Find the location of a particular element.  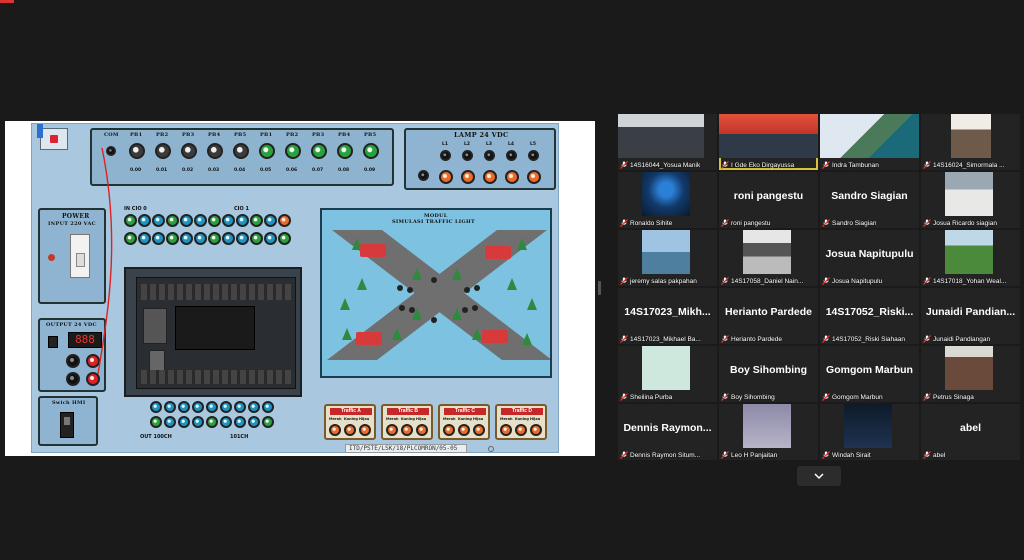

participant-tile: Junaidi Pandian... Junaidi Pandiangan is located at coordinates (970, 316).